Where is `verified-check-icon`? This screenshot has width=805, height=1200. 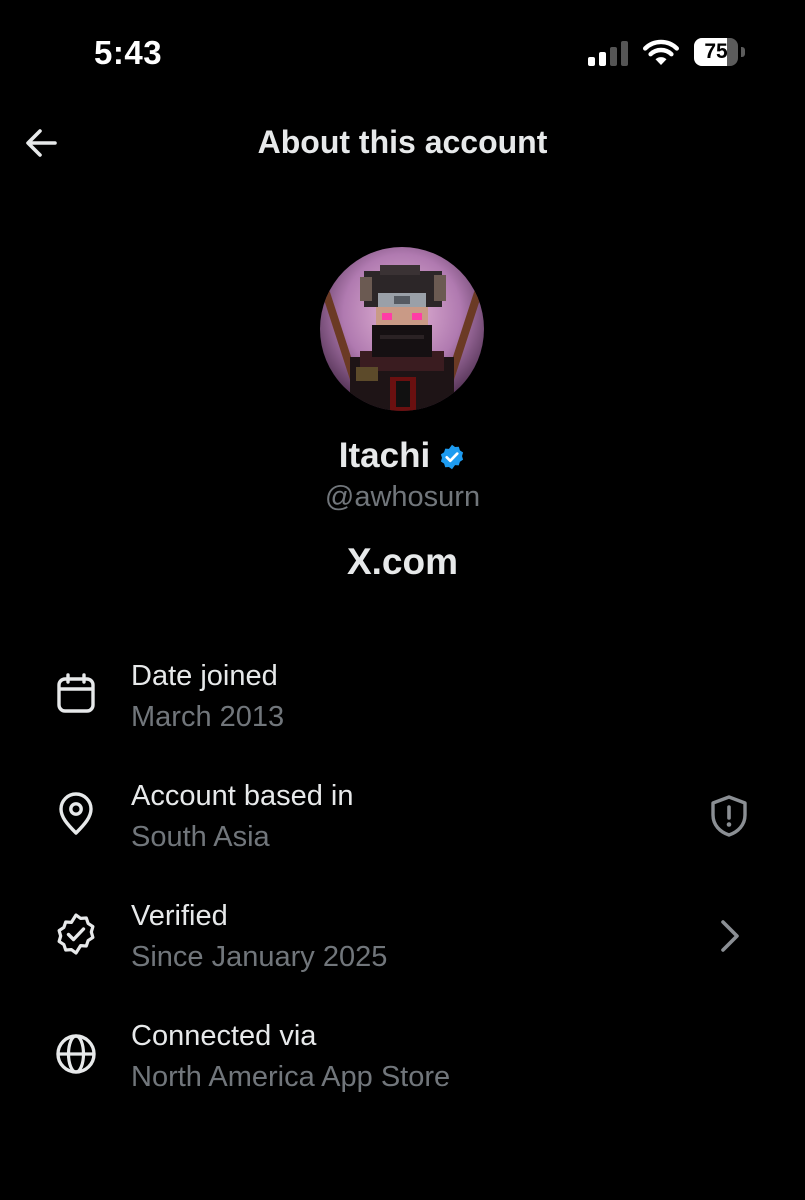
verified-check-icon is located at coordinates (76, 934).